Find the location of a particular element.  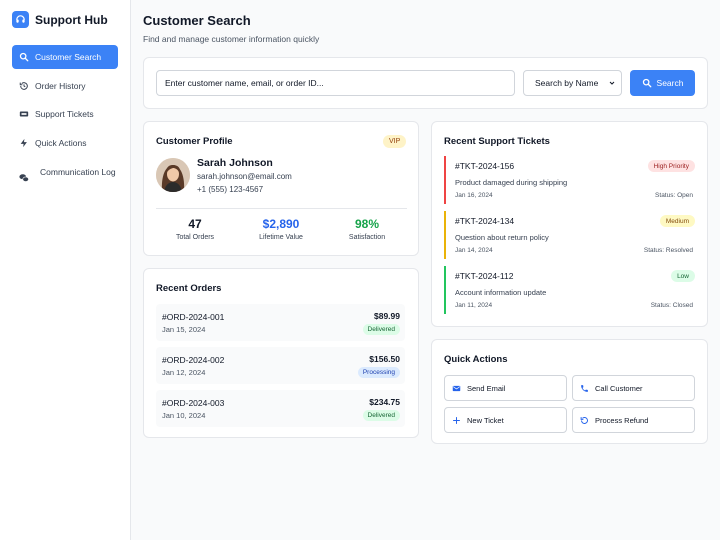

send-email-label: Send Email is located at coordinates (486, 388).